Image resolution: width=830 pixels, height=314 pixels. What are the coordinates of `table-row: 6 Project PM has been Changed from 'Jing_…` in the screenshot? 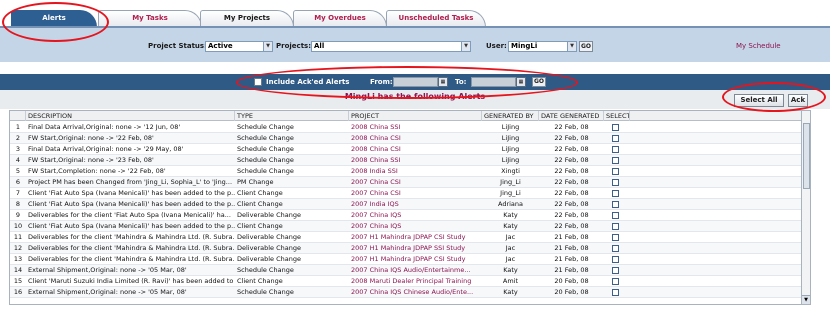 It's located at (409, 182).